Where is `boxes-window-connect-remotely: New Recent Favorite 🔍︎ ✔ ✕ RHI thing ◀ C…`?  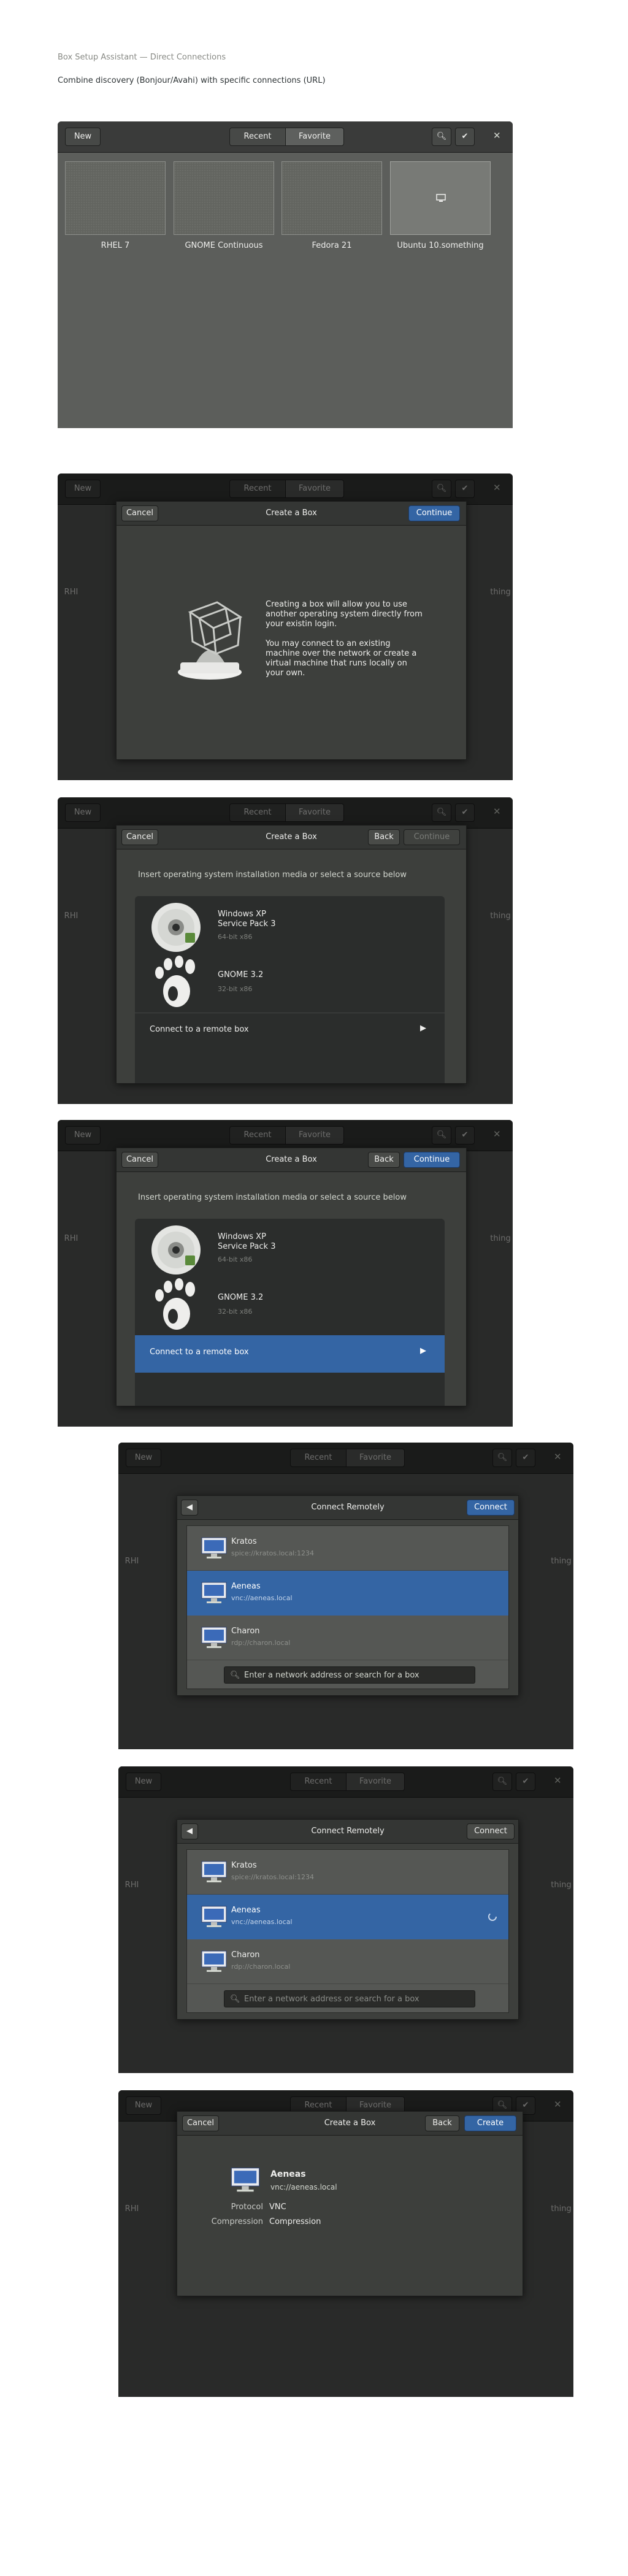 boxes-window-connect-remotely: New Recent Favorite 🔍︎ ✔ ✕ RHI thing ◀ C… is located at coordinates (346, 1596).